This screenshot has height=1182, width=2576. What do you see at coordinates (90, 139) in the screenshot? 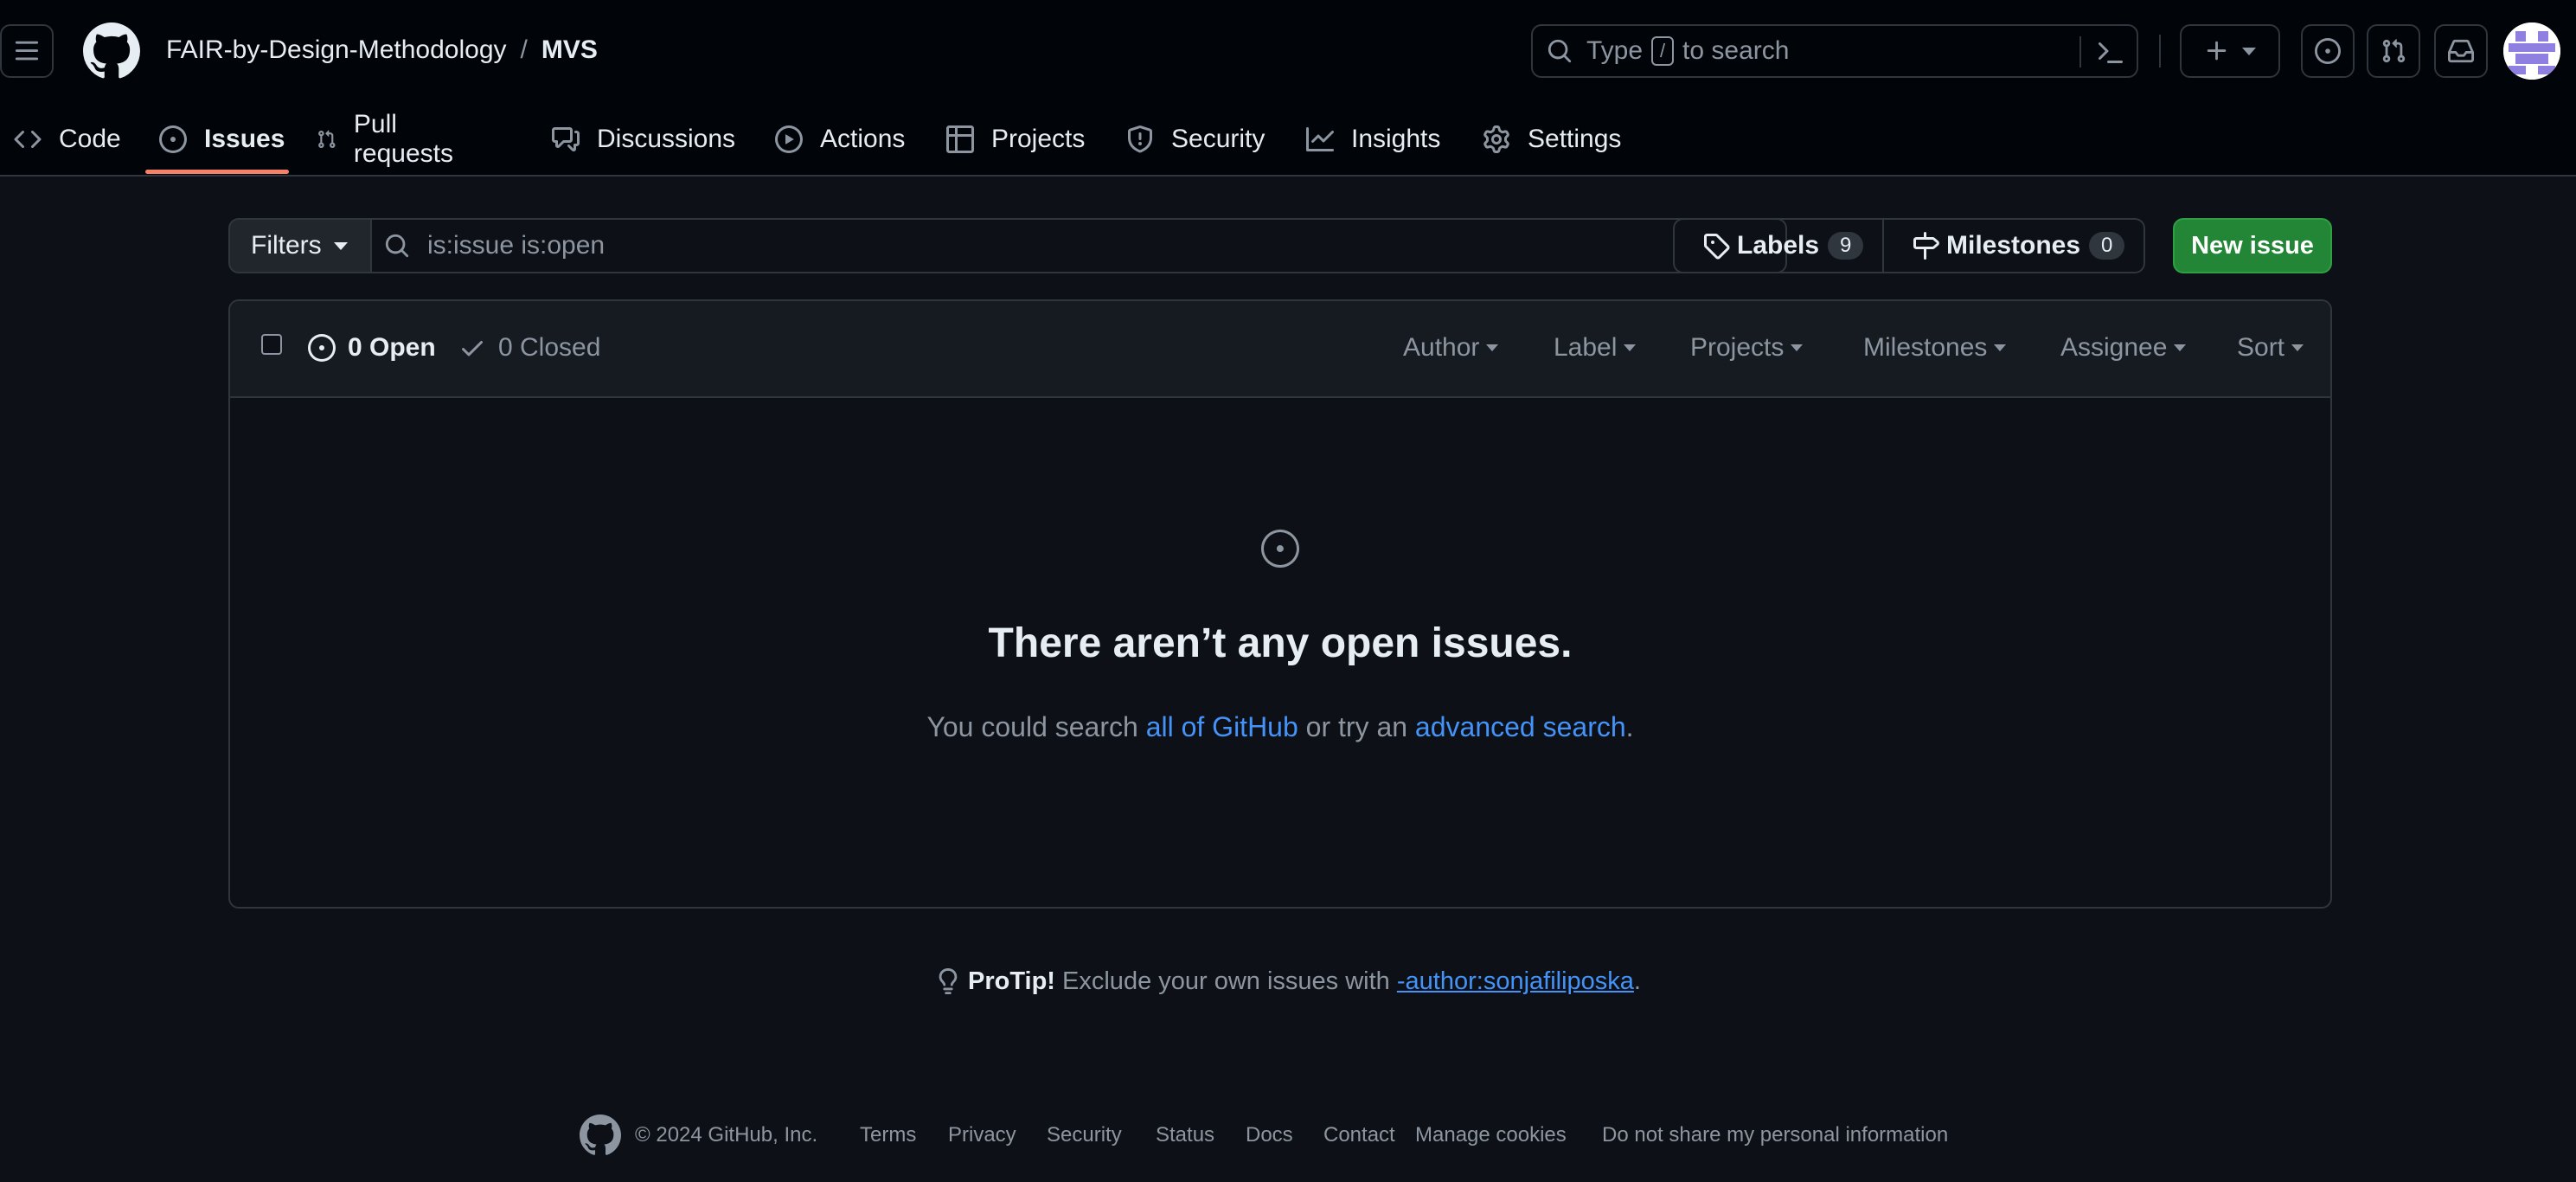
I see `tab-code-label: Code` at bounding box center [90, 139].